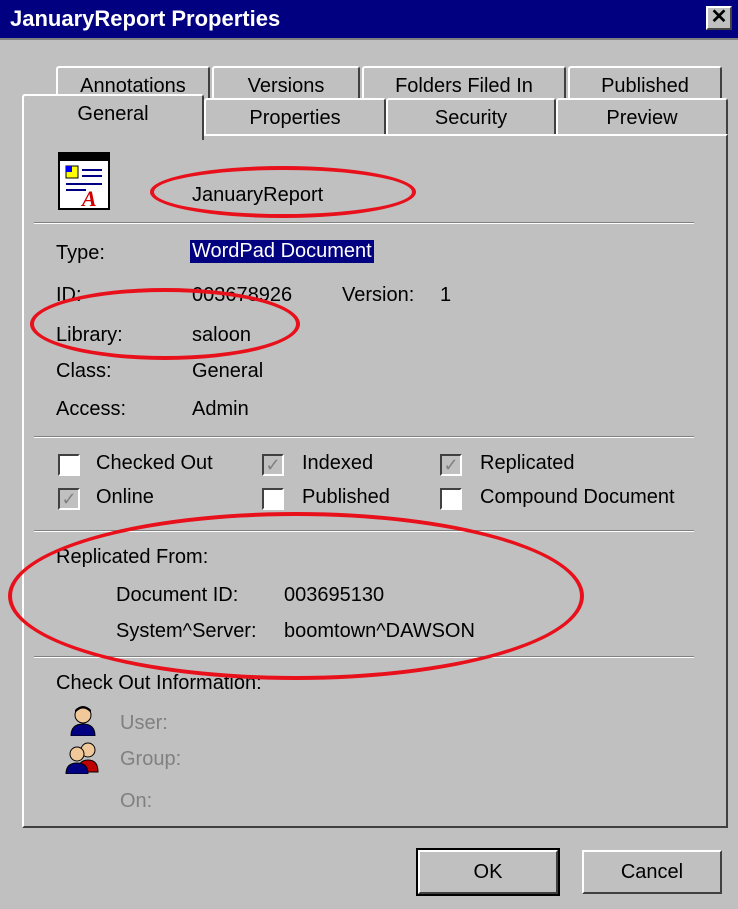 The image size is (738, 909). Describe the element at coordinates (69, 295) in the screenshot. I see `id-label: ID:` at that location.